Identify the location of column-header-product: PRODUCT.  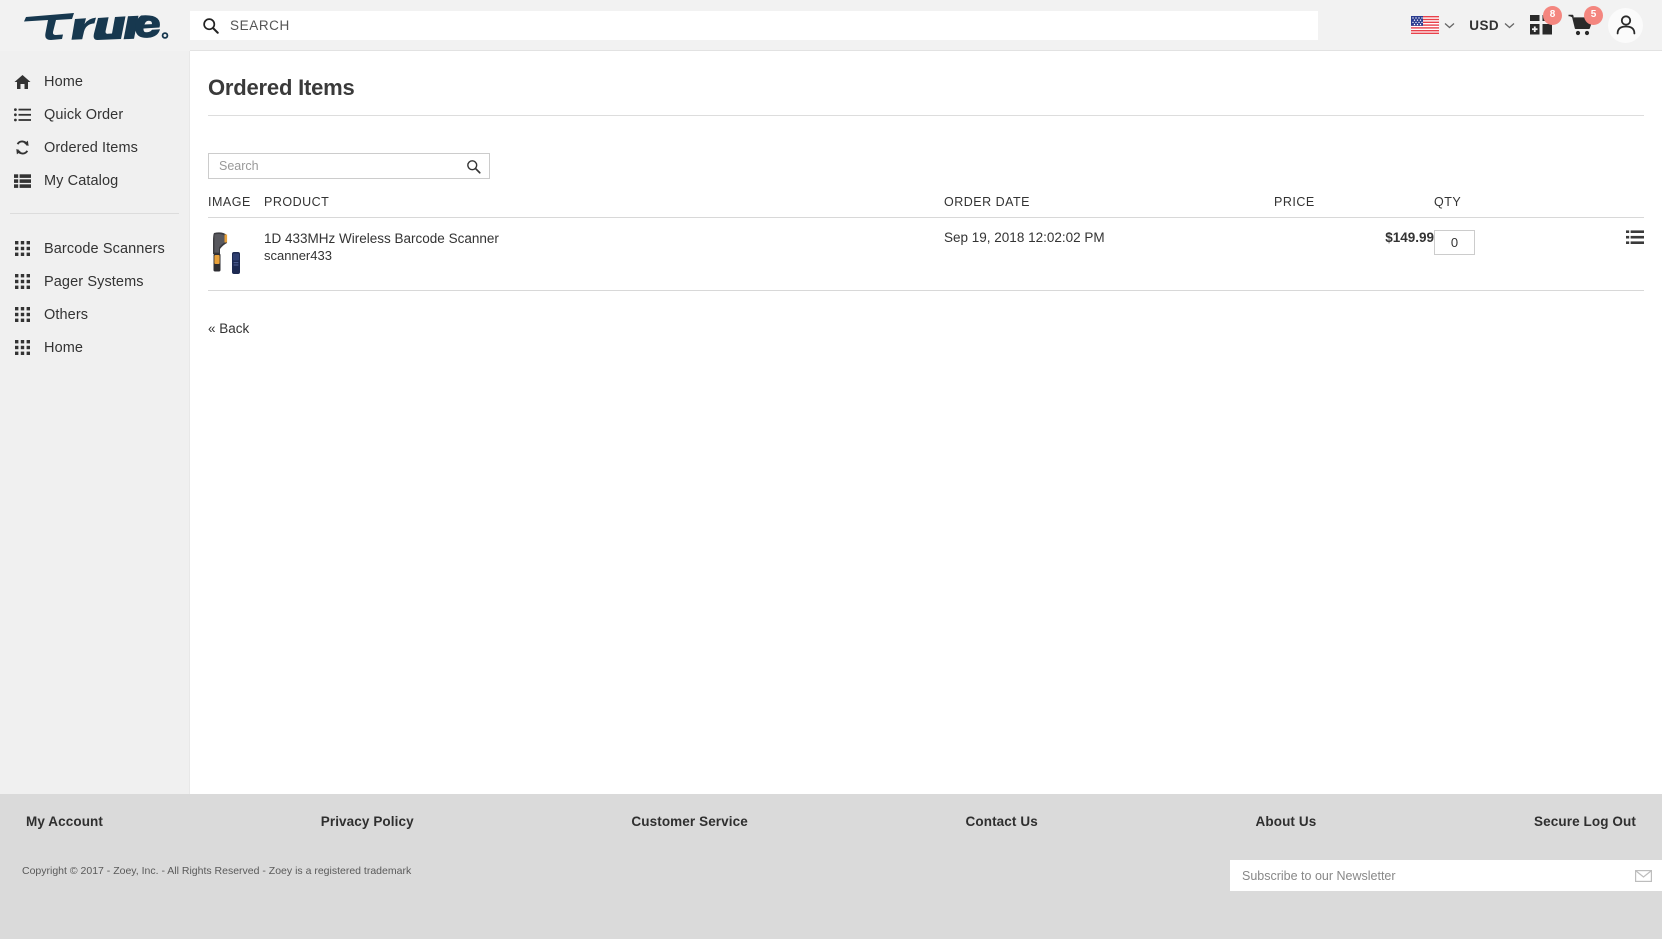
(604, 206).